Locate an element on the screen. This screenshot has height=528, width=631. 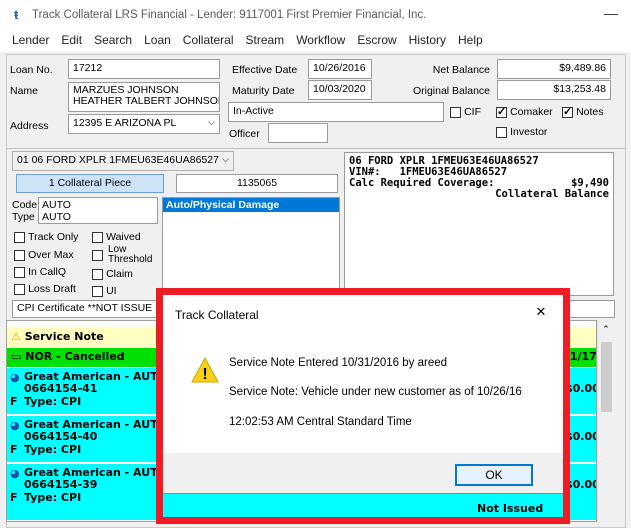
loss-draft-check is located at coordinates (19, 289).